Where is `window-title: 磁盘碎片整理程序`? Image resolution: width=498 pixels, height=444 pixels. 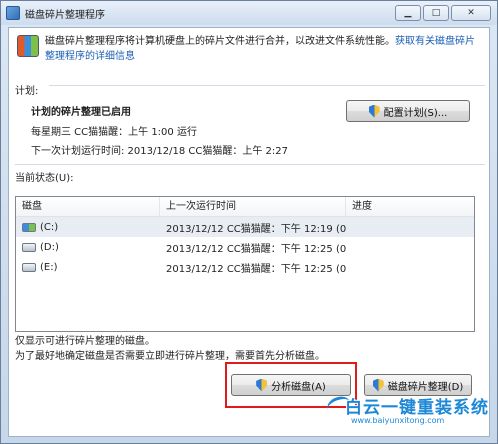
window-title: 磁盘碎片整理程序 is located at coordinates (65, 15).